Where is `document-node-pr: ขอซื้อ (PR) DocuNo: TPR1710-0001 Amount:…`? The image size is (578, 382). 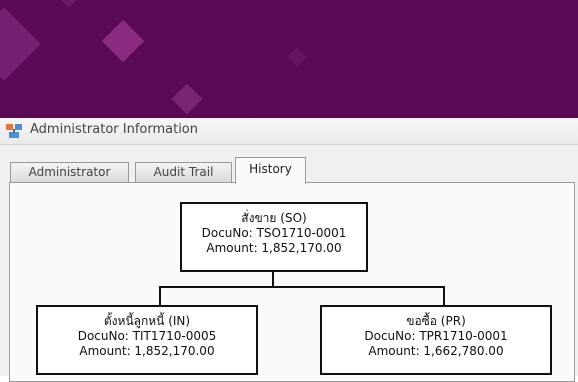
document-node-pr: ขอซื้อ (PR) DocuNo: TPR1710-0001 Amount:… is located at coordinates (436, 340).